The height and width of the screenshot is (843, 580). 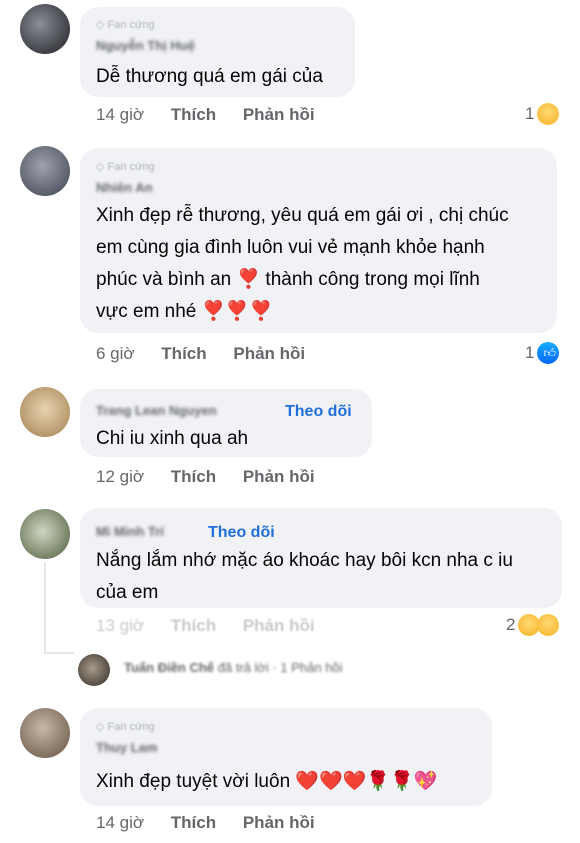 I want to click on comment-text: Chi iu xinh qua ah, so click(x=172, y=438).